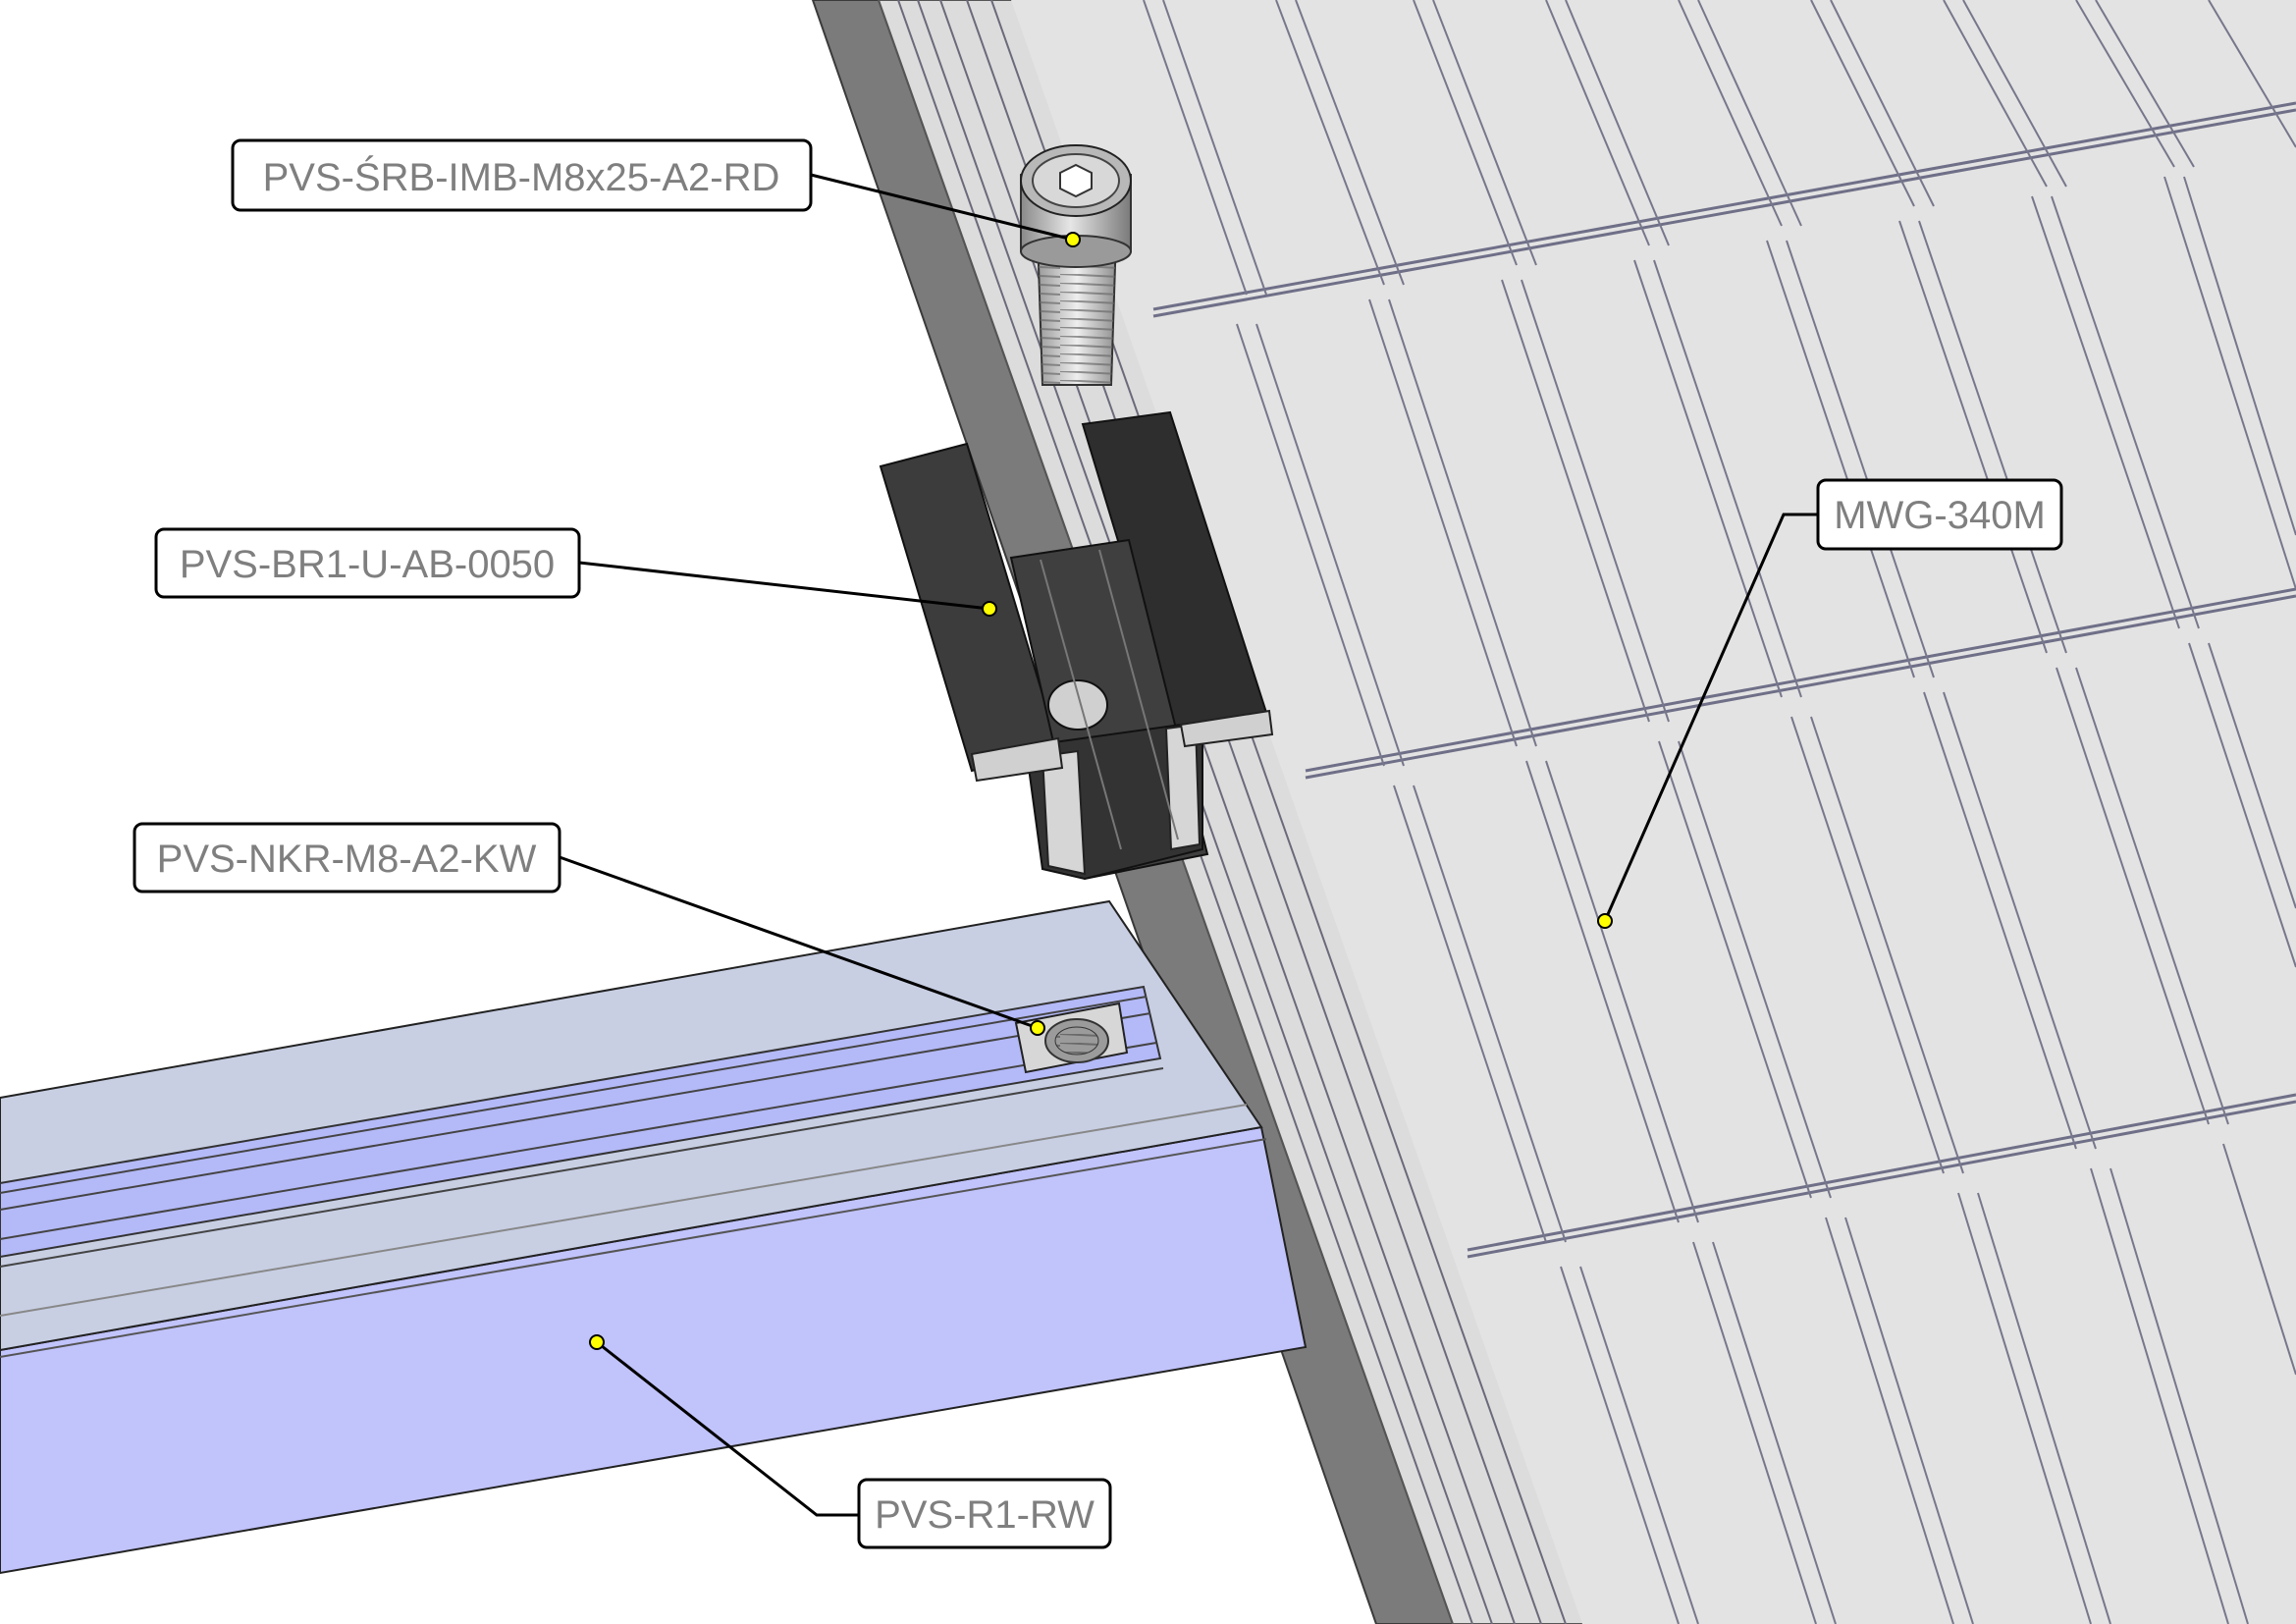 This screenshot has width=2296, height=1624. I want to click on bolt-hex-socket, so click(1076, 180).